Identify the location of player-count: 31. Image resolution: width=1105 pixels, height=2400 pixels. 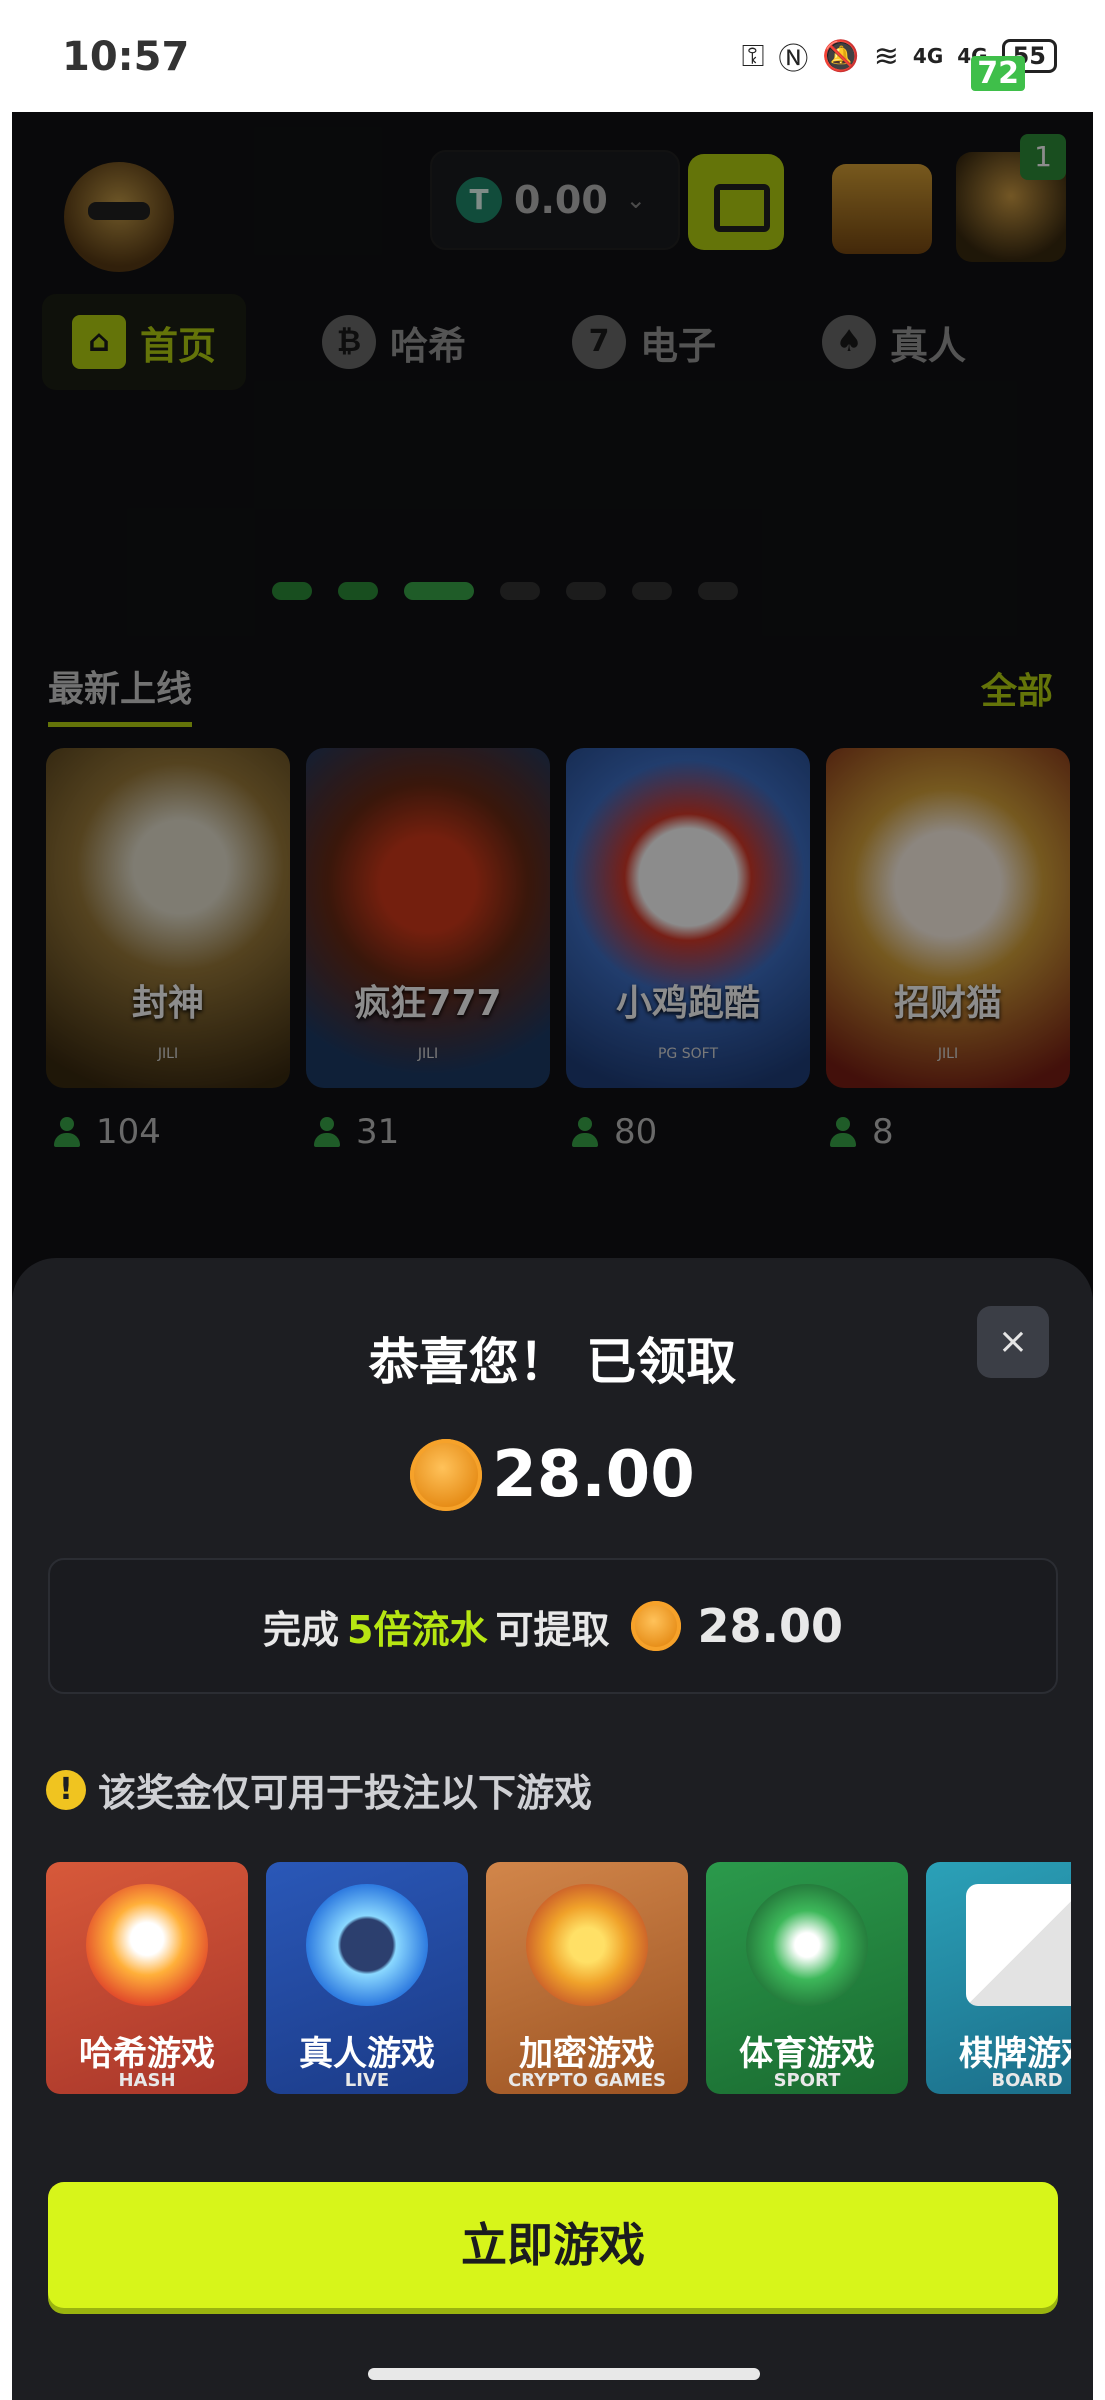
(355, 1132).